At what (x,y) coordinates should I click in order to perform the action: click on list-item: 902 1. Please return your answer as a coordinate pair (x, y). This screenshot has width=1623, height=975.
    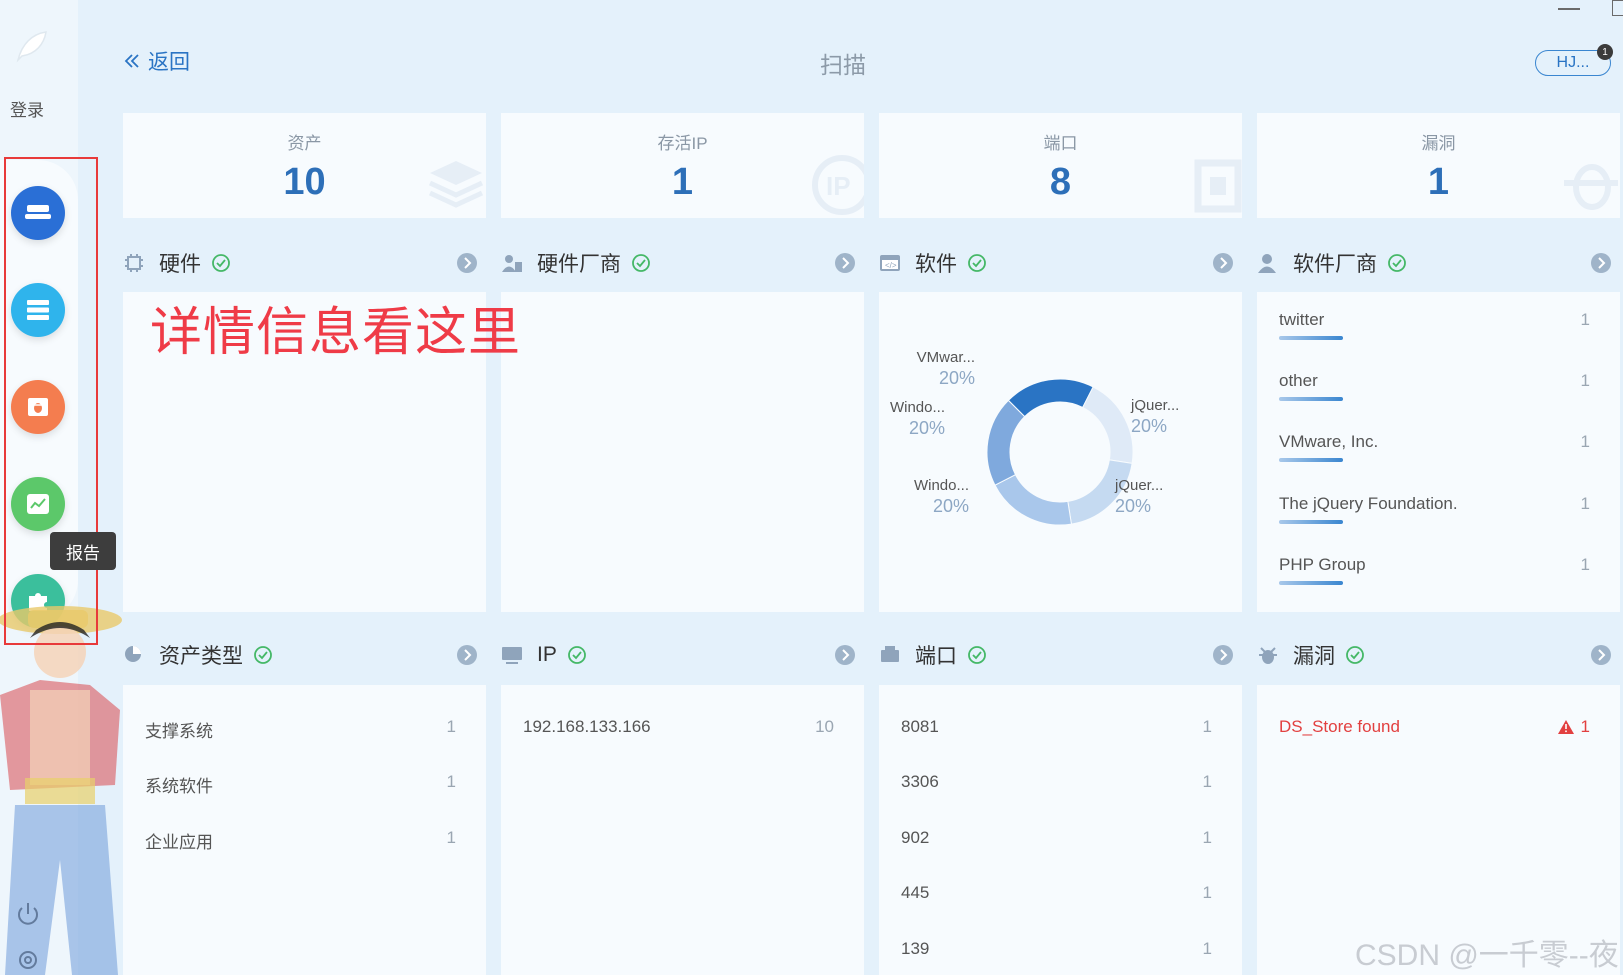
    Looking at the image, I should click on (1056, 838).